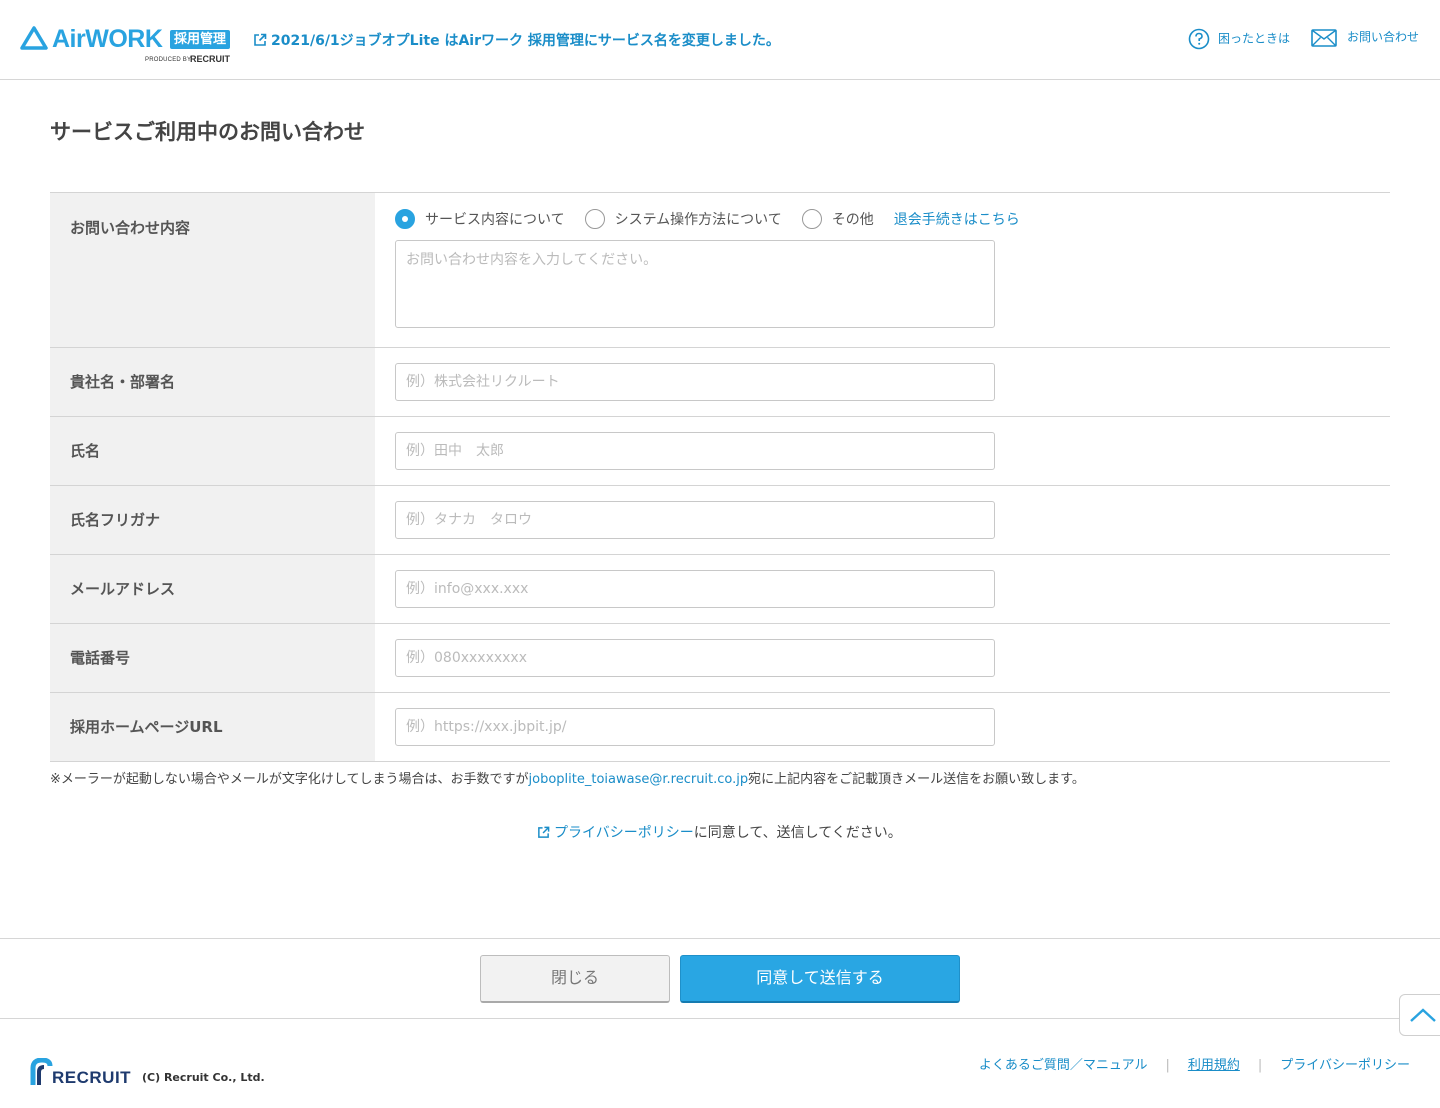  I want to click on airwork-logo-icon, so click(34, 38).